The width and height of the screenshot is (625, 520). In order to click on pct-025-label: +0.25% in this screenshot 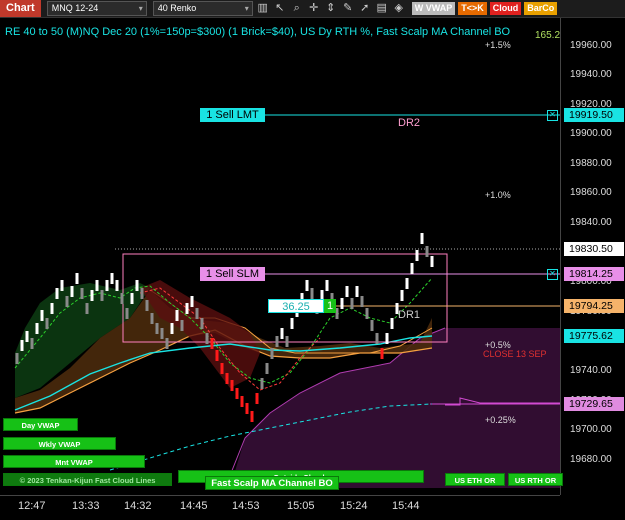, I will do `click(500, 420)`.